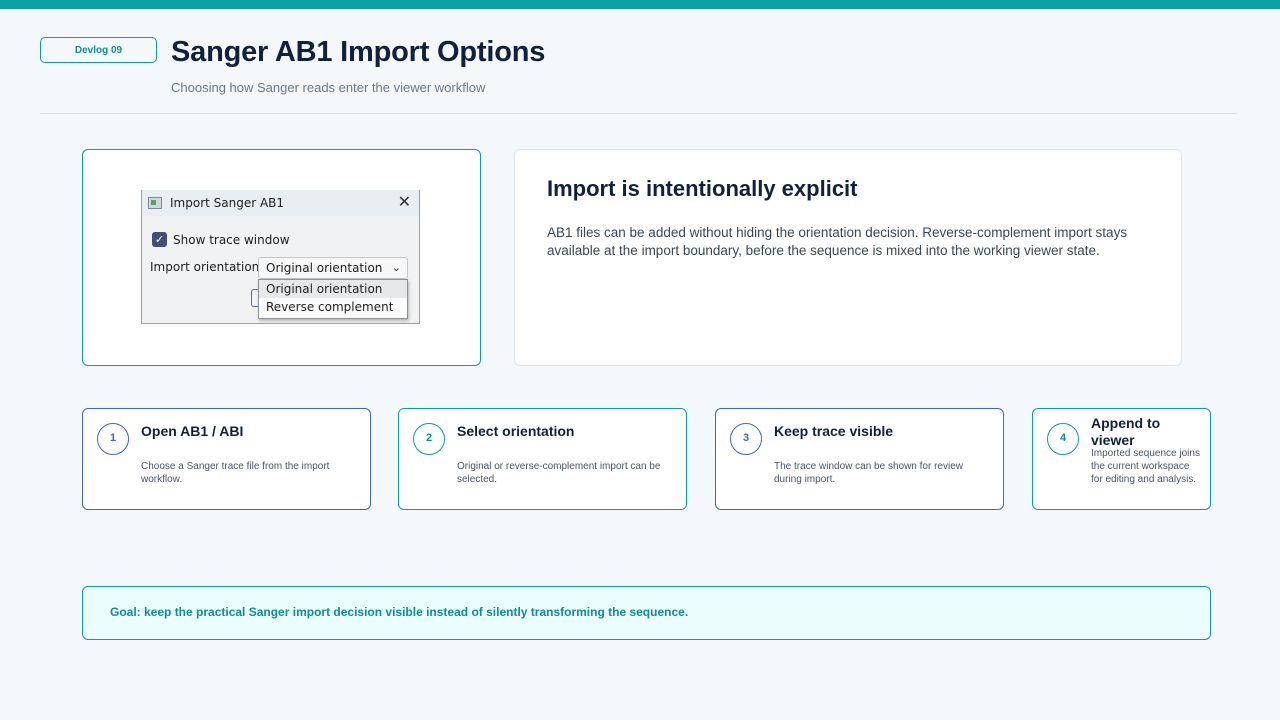 This screenshot has height=720, width=1280. I want to click on orientation-label: Import orientation, so click(205, 267).